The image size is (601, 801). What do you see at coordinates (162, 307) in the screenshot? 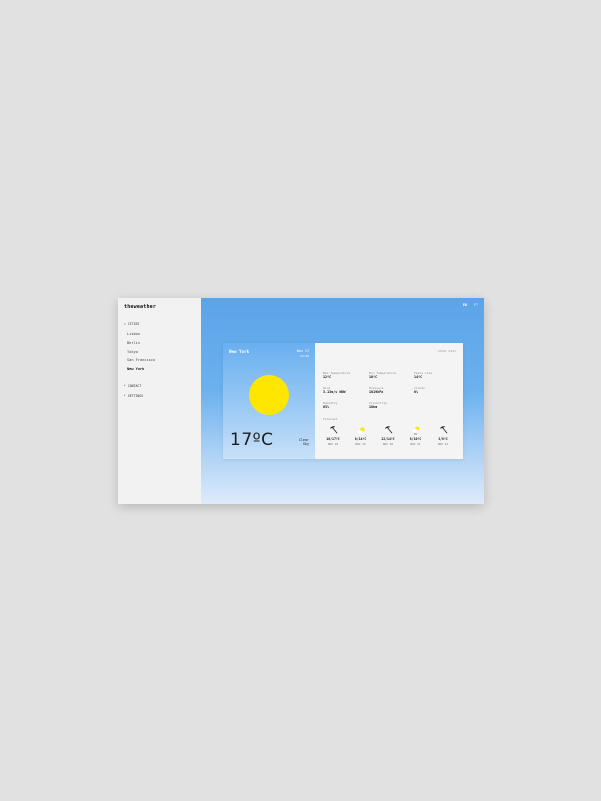
I see `brand-logo: theweather` at bounding box center [162, 307].